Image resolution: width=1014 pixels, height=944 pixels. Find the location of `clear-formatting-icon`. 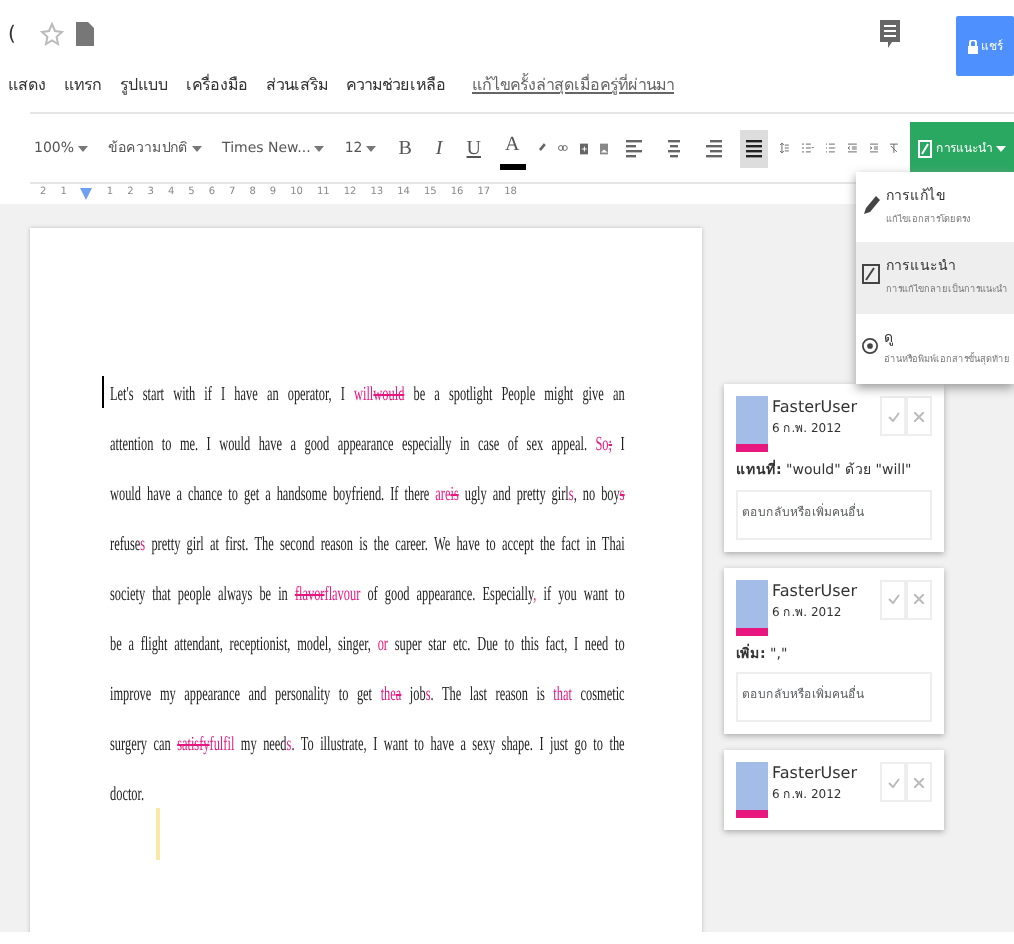

clear-formatting-icon is located at coordinates (894, 148).